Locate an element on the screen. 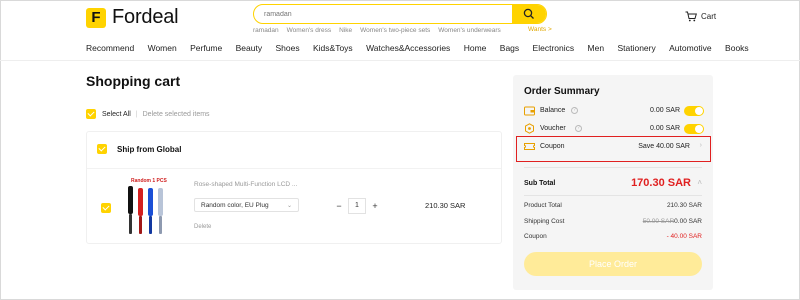 This screenshot has width=800, height=300. shipping-label: Shipping Cost is located at coordinates (544, 221).